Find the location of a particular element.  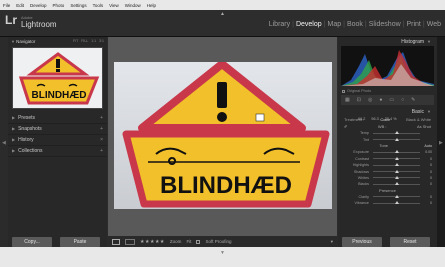

left-panel-toggle-icon: ◀ is located at coordinates (4, 143).